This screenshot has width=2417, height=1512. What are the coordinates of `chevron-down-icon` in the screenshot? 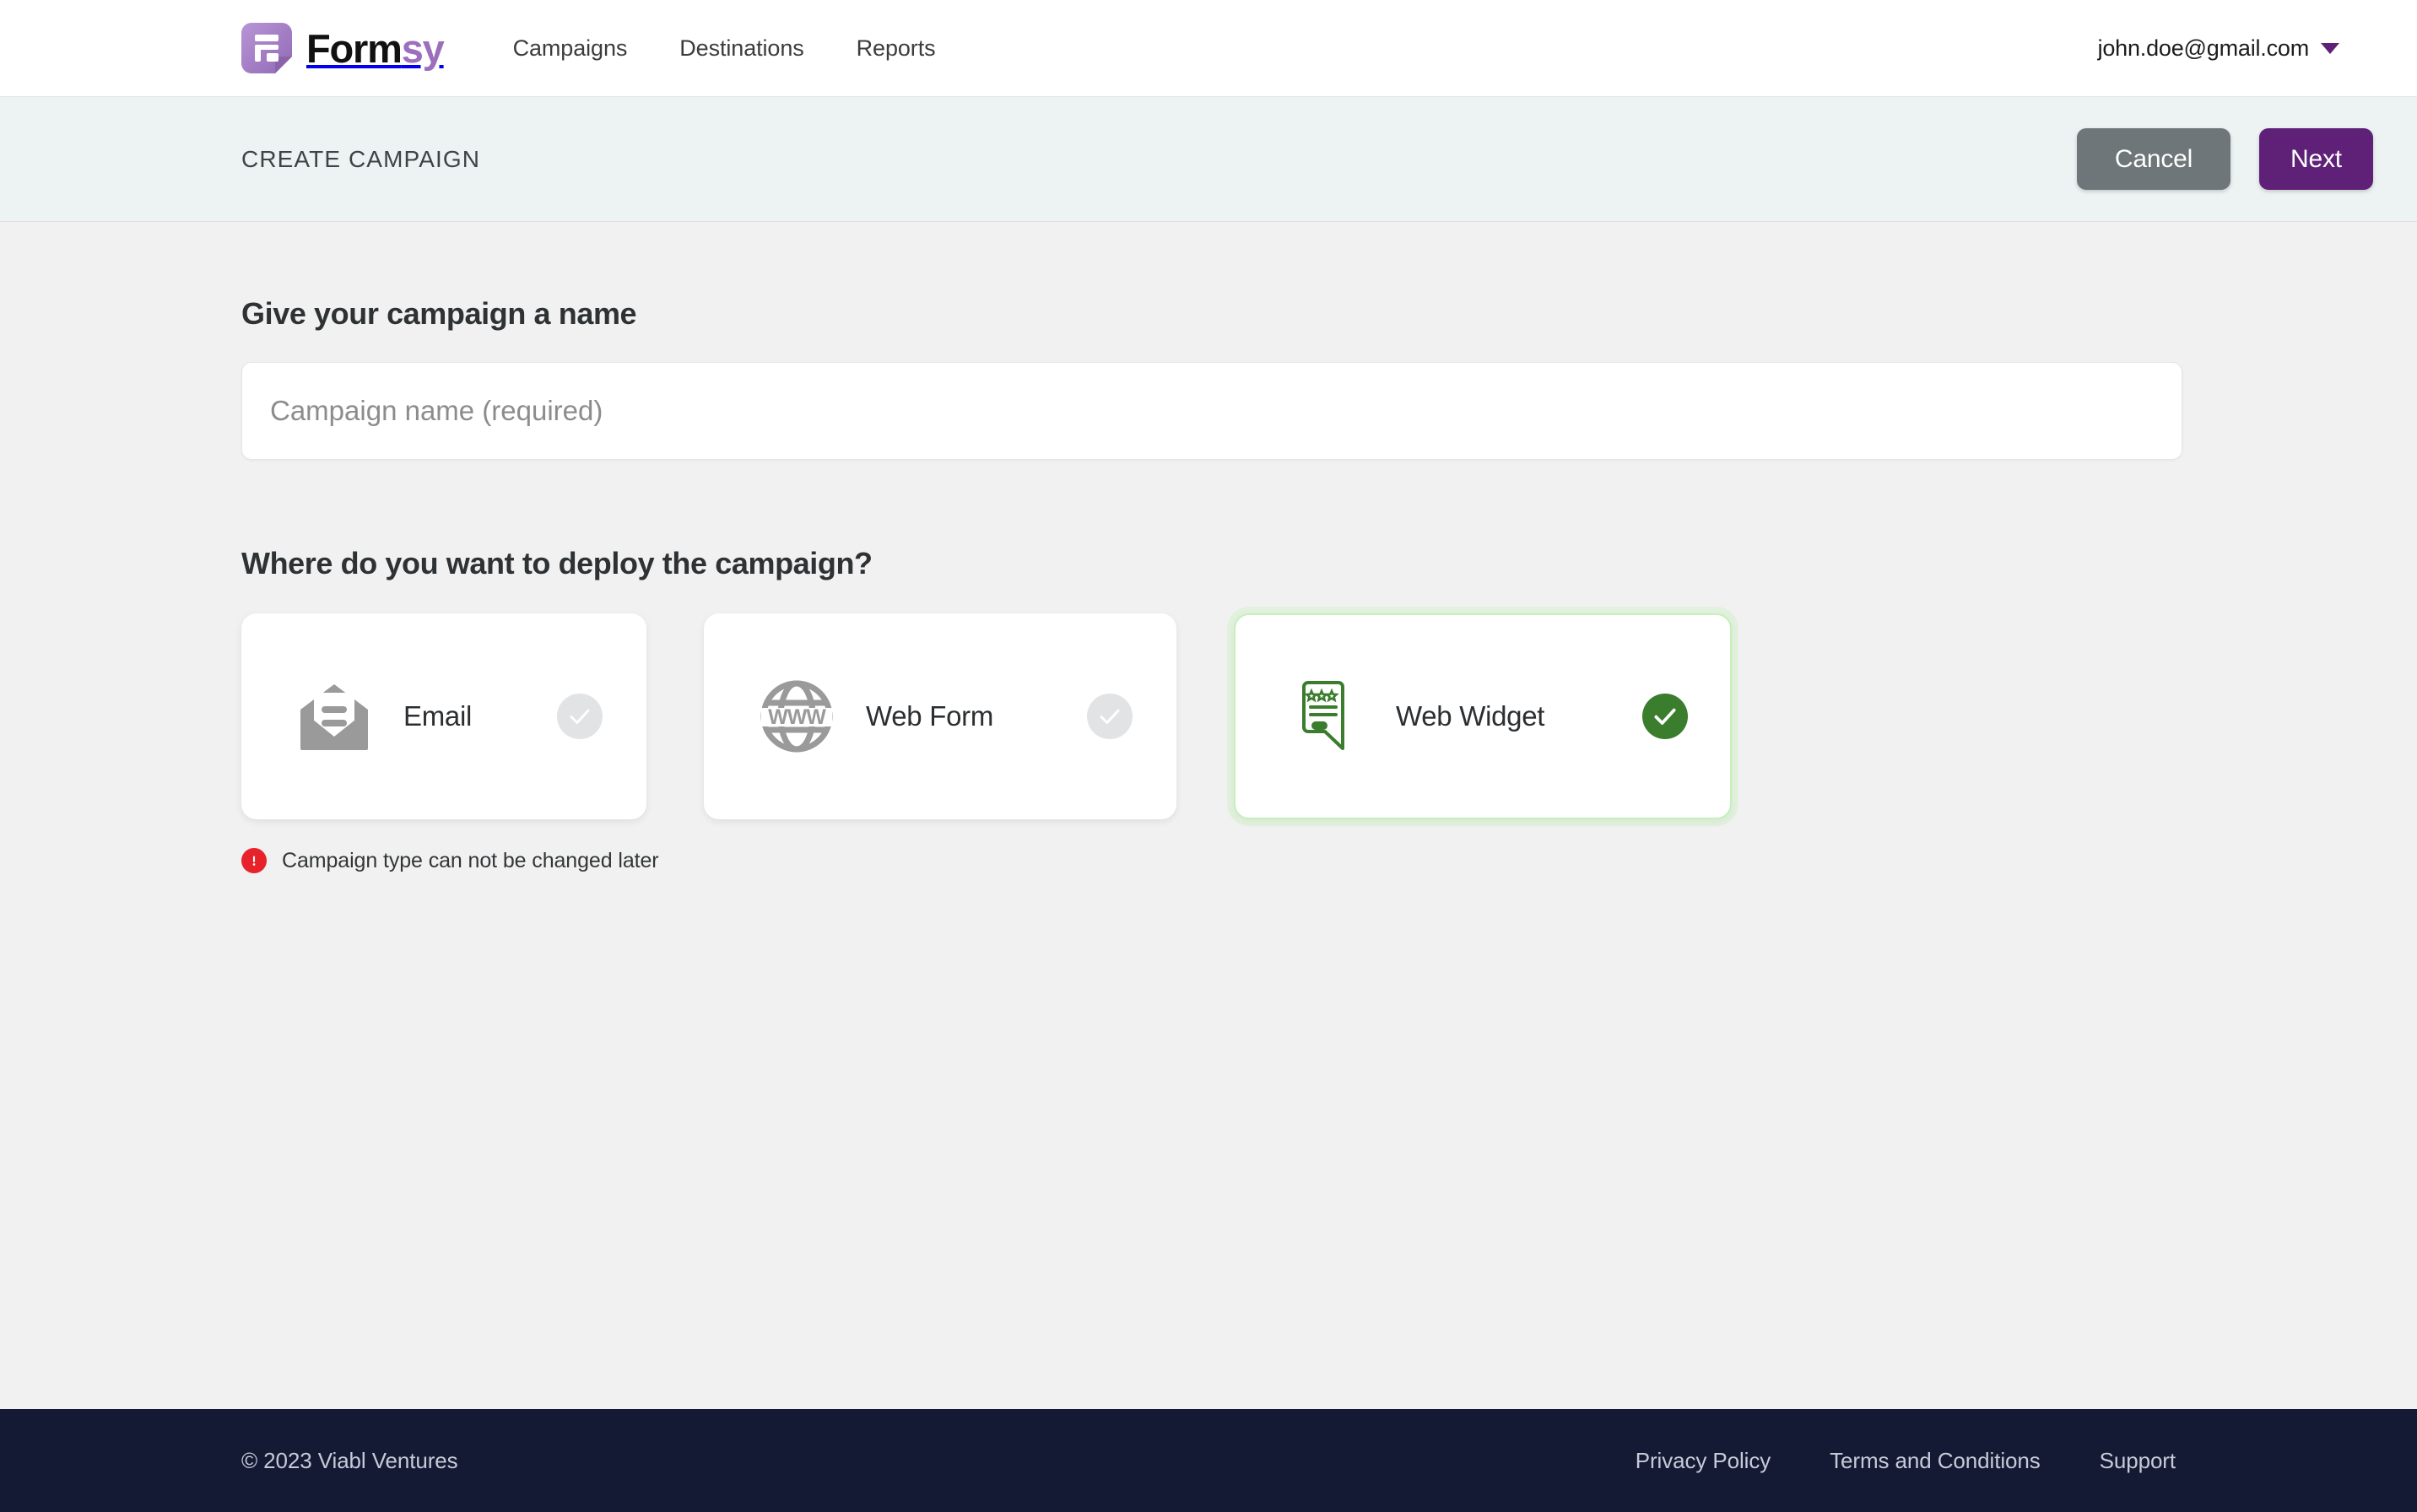 It's located at (2330, 48).